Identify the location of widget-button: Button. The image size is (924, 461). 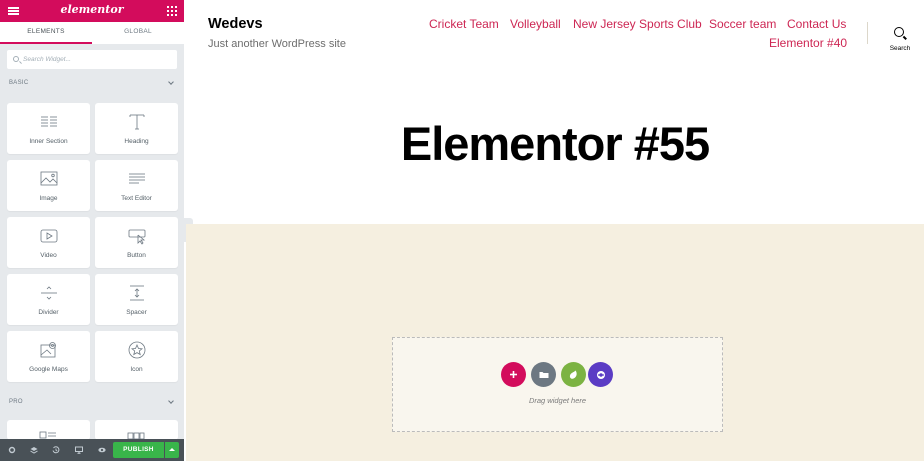
(136, 242).